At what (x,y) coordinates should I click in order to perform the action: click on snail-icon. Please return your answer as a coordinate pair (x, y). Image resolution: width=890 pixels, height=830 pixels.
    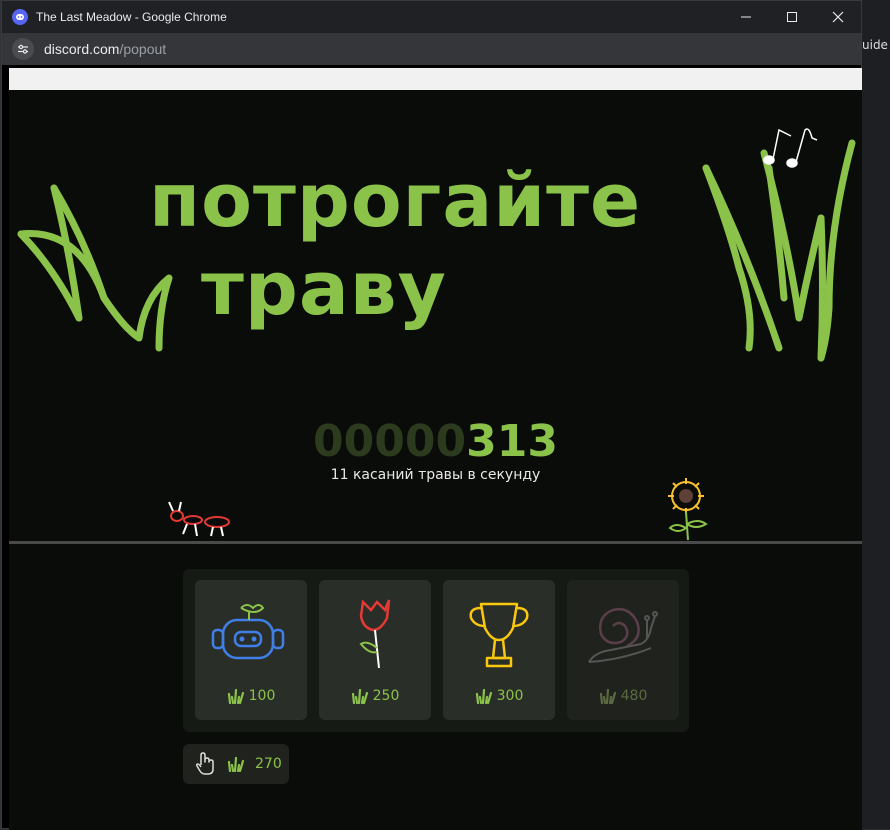
    Looking at the image, I should click on (623, 635).